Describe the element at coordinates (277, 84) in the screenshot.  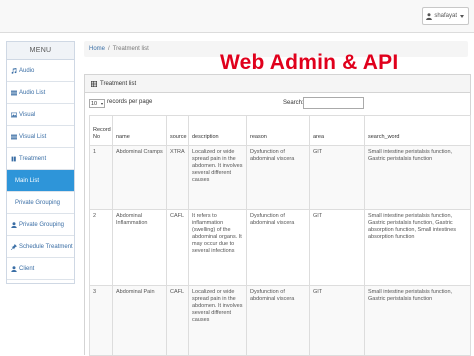
I see `panel-heading: Treatment list` at that location.